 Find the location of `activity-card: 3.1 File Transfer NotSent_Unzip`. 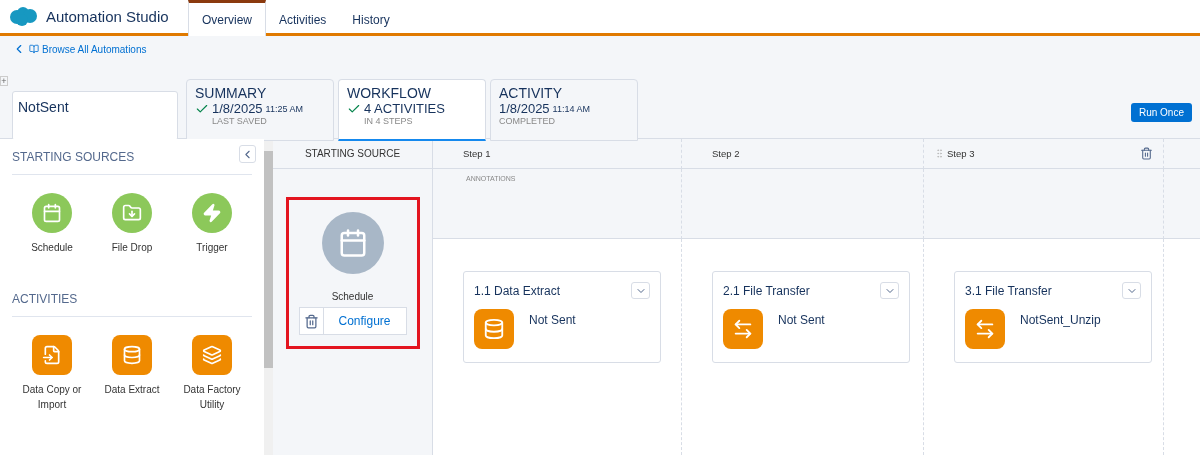

activity-card: 3.1 File Transfer NotSent_Unzip is located at coordinates (1053, 317).